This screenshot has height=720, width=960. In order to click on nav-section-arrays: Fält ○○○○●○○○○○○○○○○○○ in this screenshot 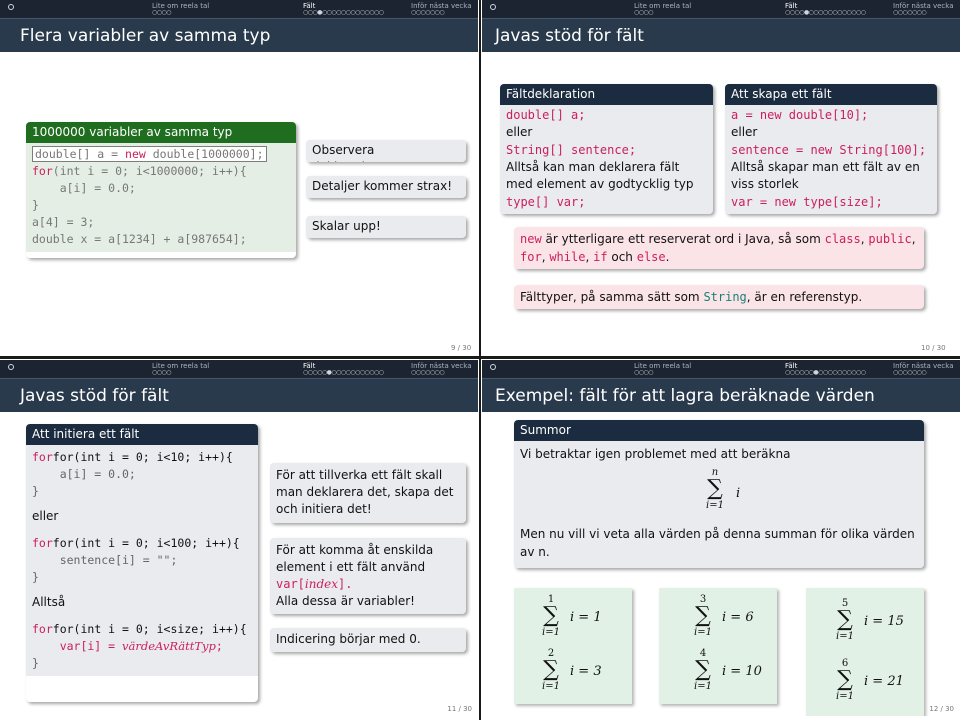, I will do `click(825, 9)`.